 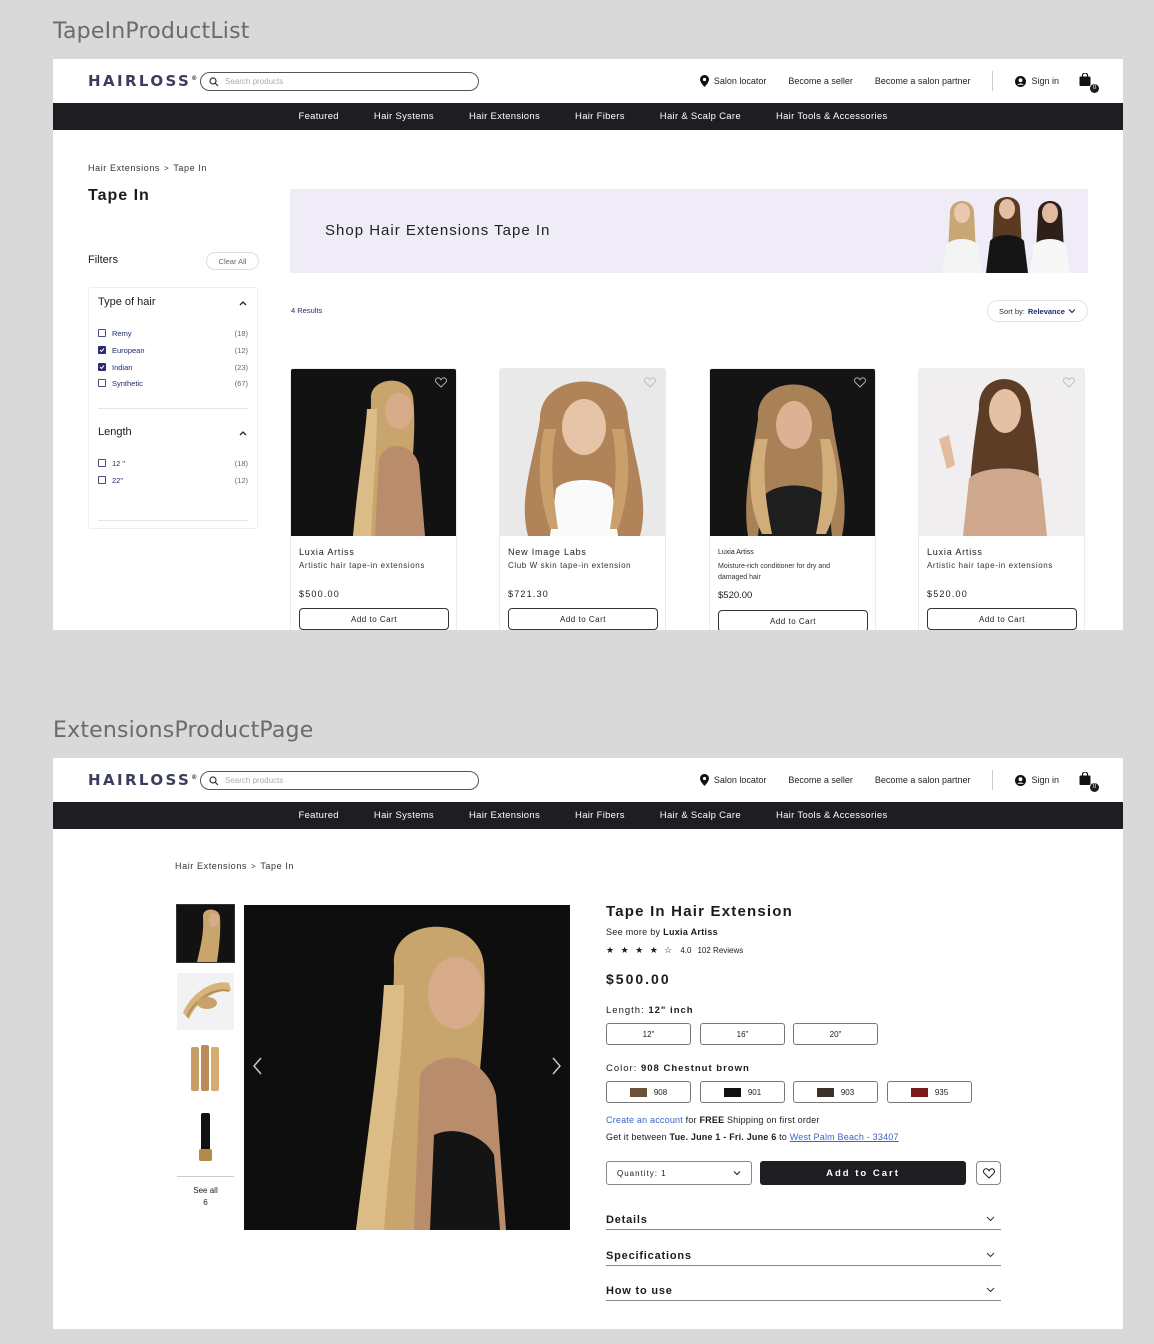 I want to click on color-option: 908, so click(x=648, y=1092).